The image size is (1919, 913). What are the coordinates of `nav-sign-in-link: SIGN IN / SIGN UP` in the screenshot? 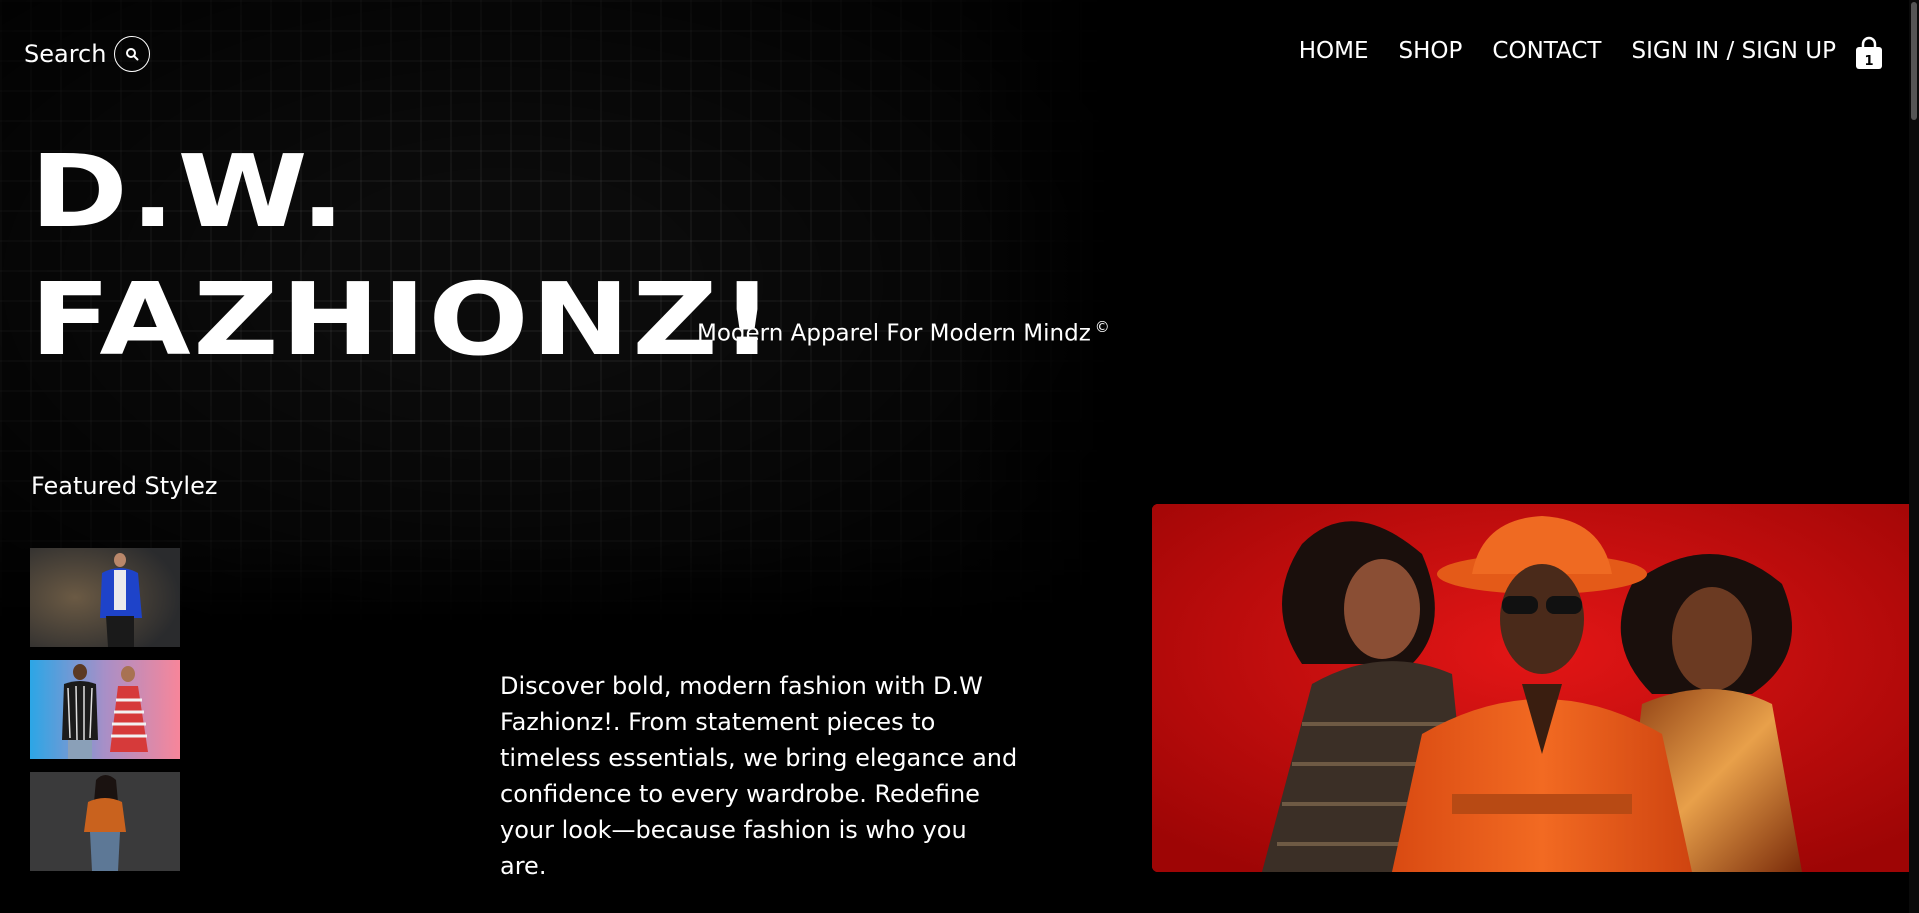 It's located at (1733, 51).